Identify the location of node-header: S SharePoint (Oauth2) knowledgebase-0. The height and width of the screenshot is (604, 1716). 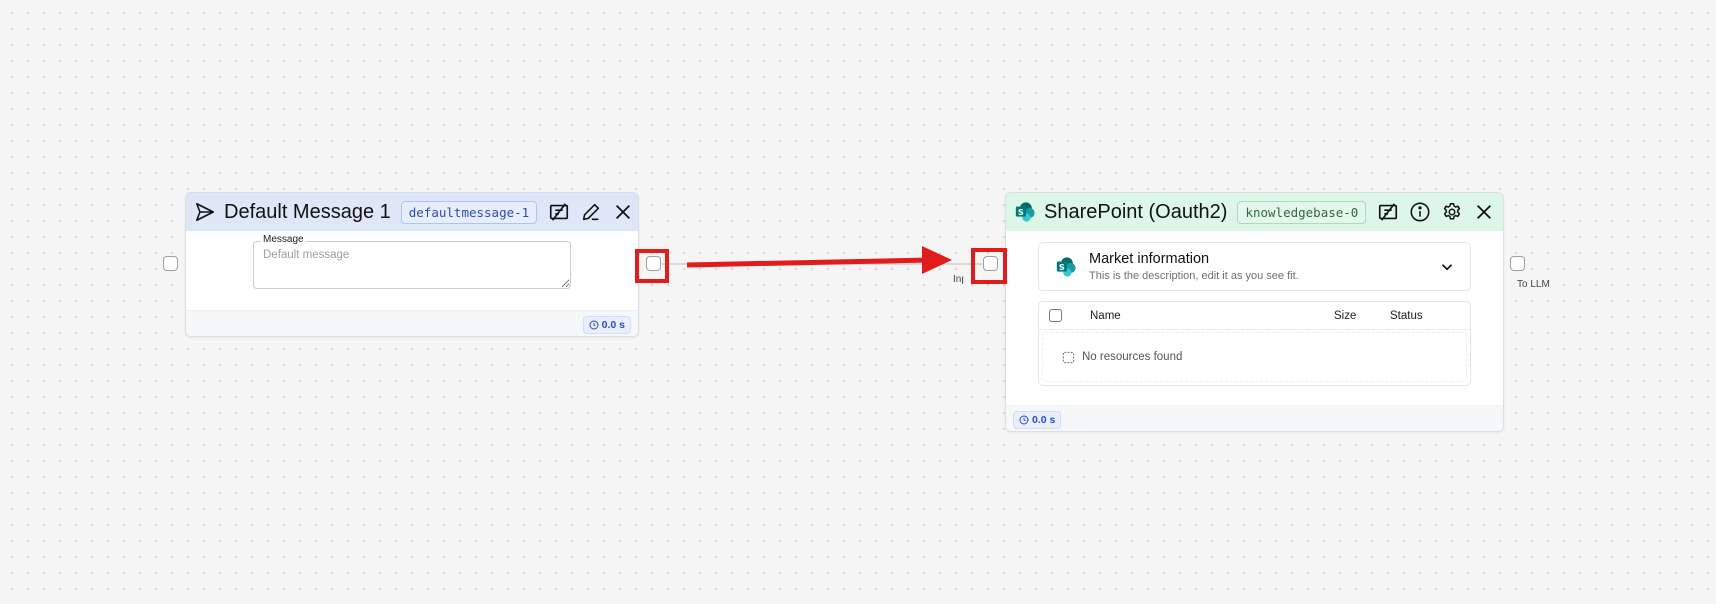
(1254, 212).